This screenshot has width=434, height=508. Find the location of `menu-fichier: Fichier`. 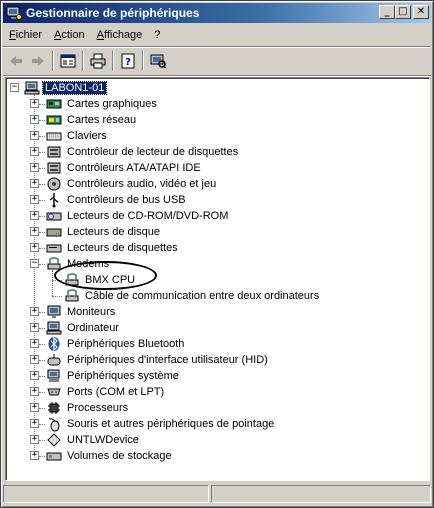

menu-fichier: Fichier is located at coordinates (25, 35).